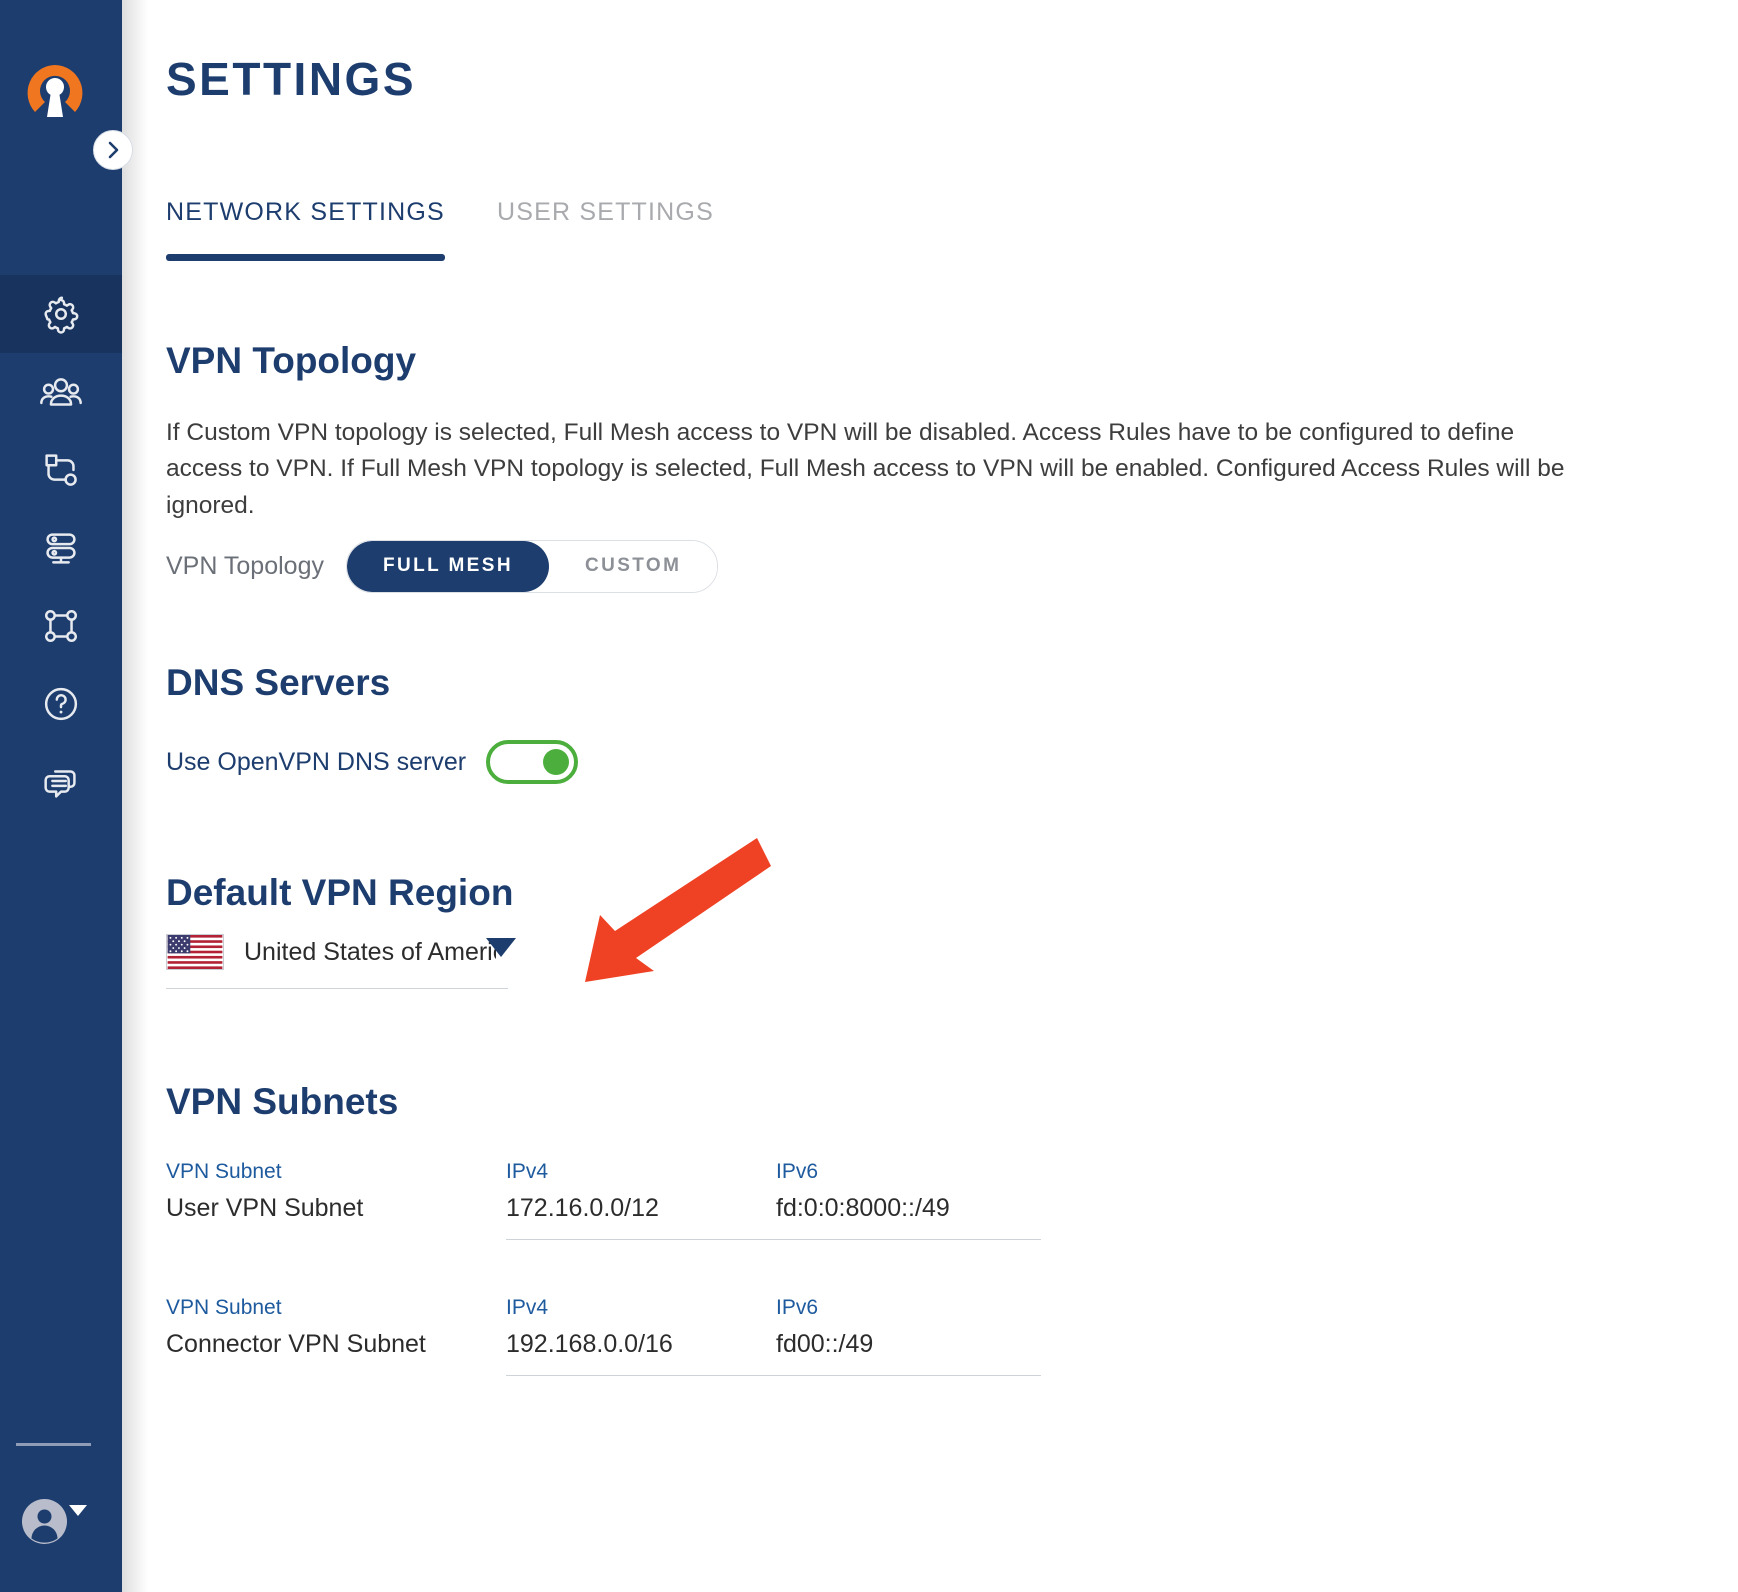 This screenshot has height=1592, width=1738. What do you see at coordinates (53, 1444) in the screenshot?
I see `sidebar-divider` at bounding box center [53, 1444].